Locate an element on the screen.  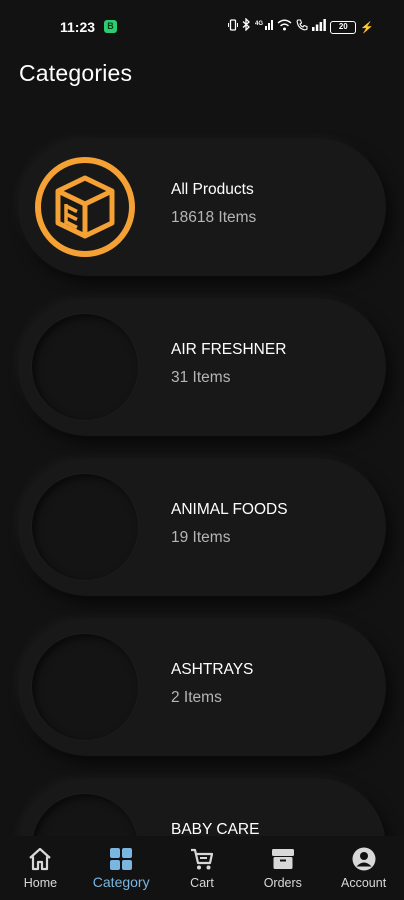
home-icon is located at coordinates (40, 859).